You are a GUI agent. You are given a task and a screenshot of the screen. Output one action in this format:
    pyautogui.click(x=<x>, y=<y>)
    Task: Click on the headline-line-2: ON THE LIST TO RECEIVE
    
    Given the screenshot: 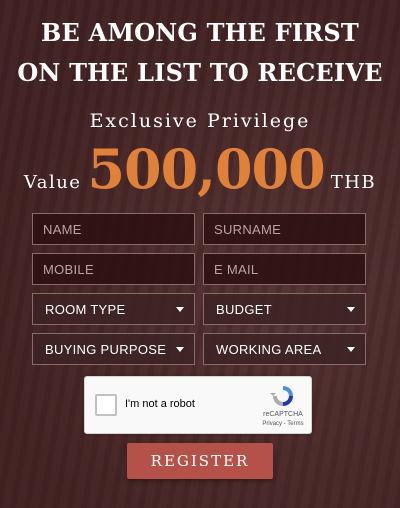 What is the action you would take?
    pyautogui.click(x=200, y=72)
    